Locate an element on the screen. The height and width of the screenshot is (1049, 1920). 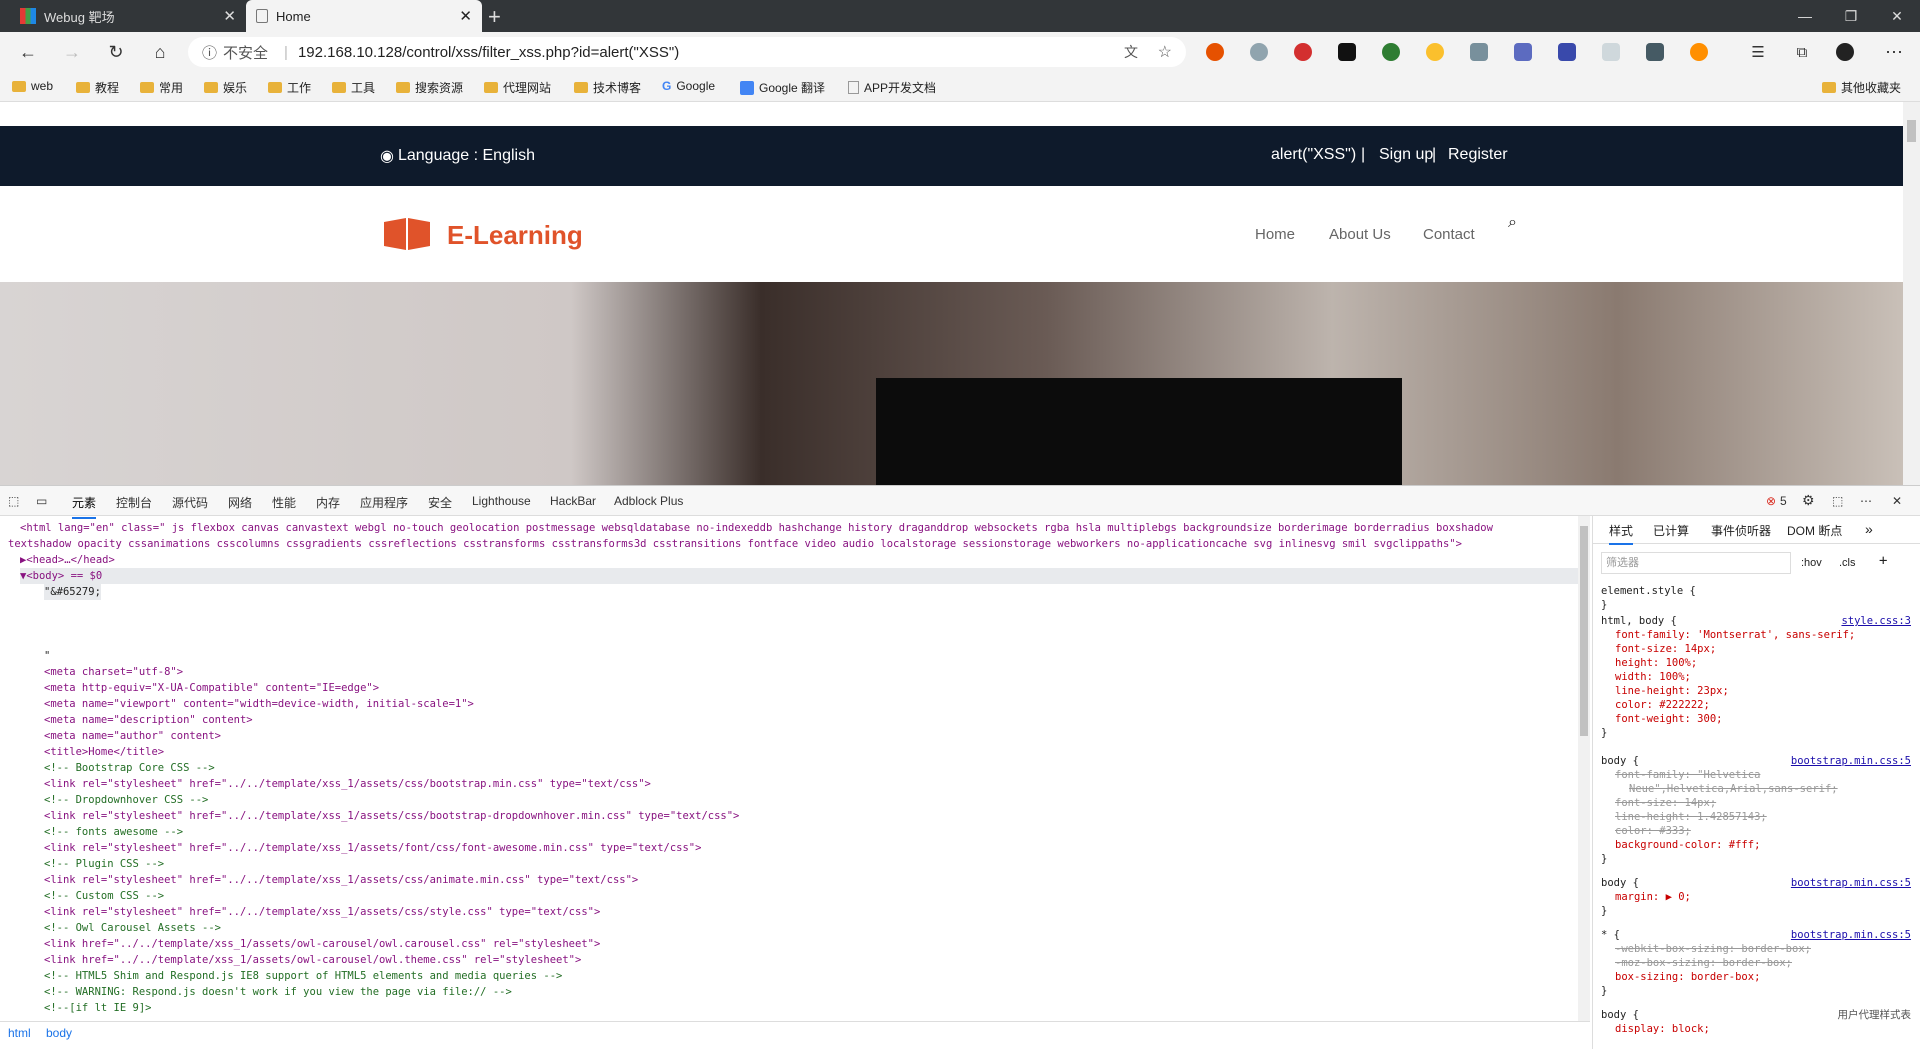
code-comment: <!-- fonts awesome --> is located at coordinates (113, 832).